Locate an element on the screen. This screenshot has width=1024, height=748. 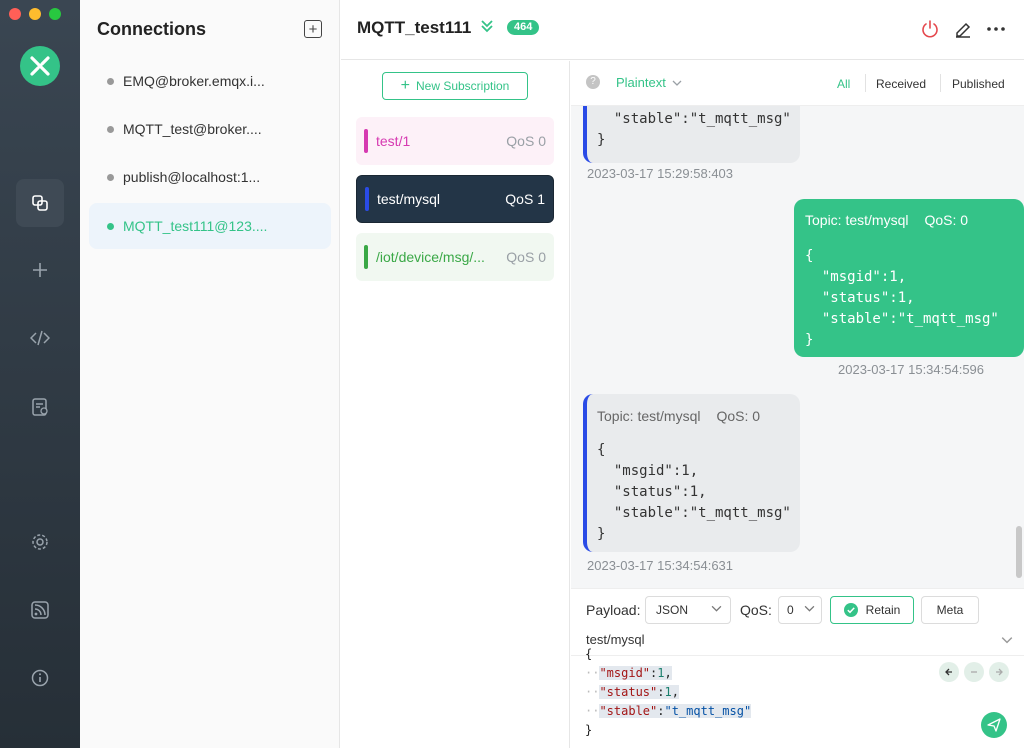
code-line: { is located at coordinates (589, 654).